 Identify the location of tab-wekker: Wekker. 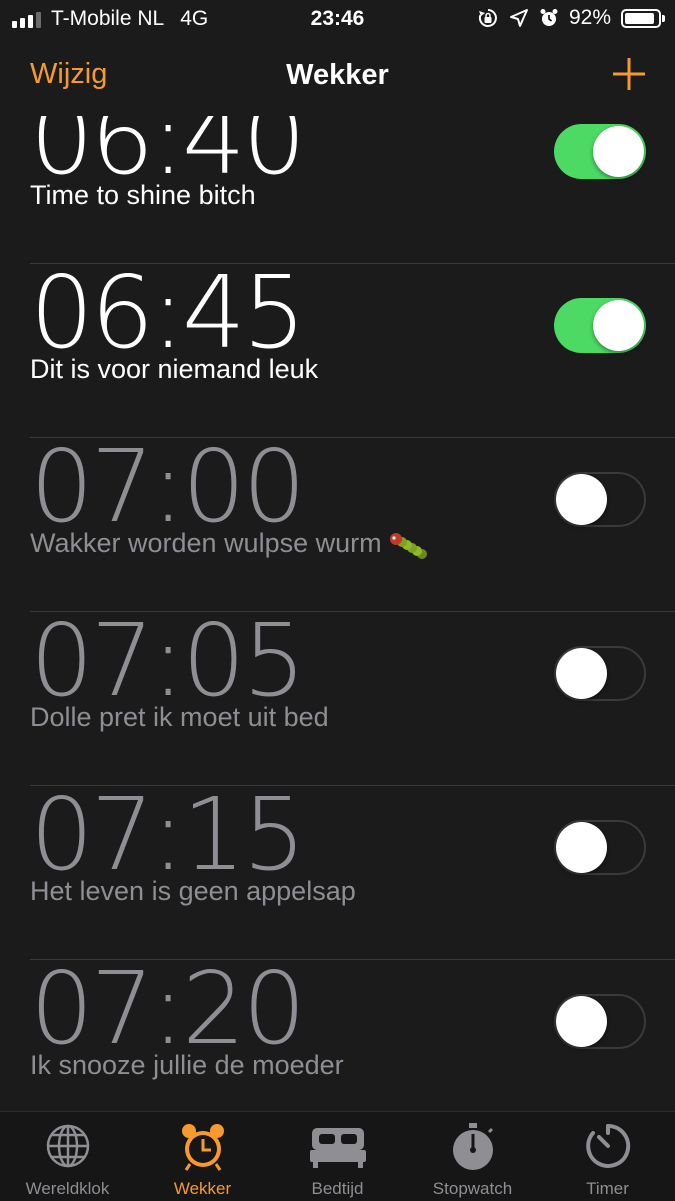
(202, 1156).